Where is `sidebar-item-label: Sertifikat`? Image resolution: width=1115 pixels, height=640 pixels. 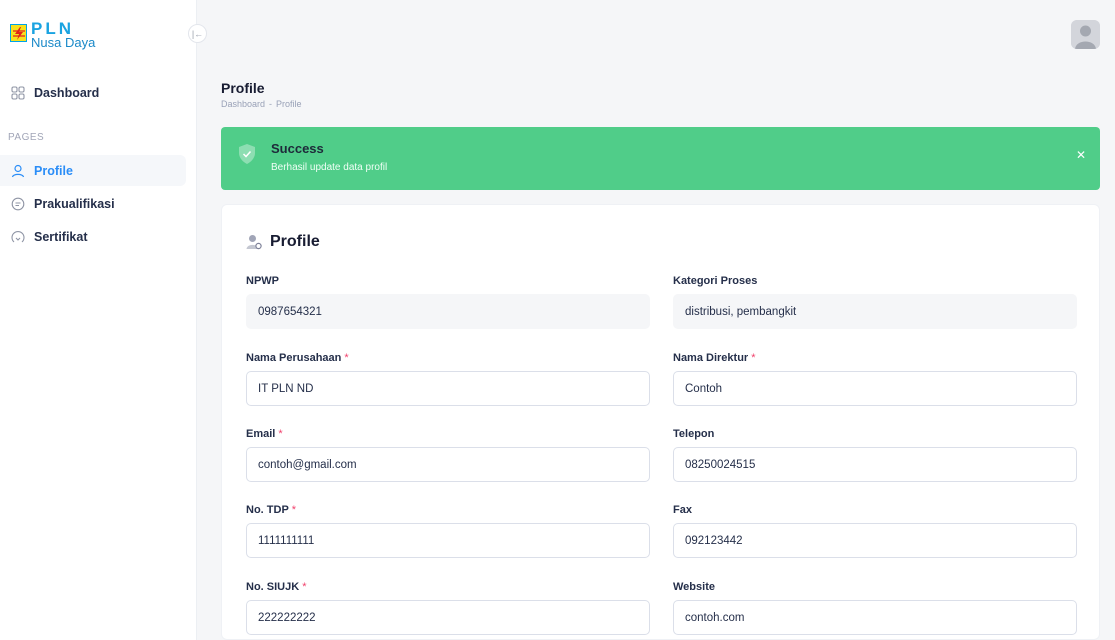
sidebar-item-label: Sertifikat is located at coordinates (61, 236).